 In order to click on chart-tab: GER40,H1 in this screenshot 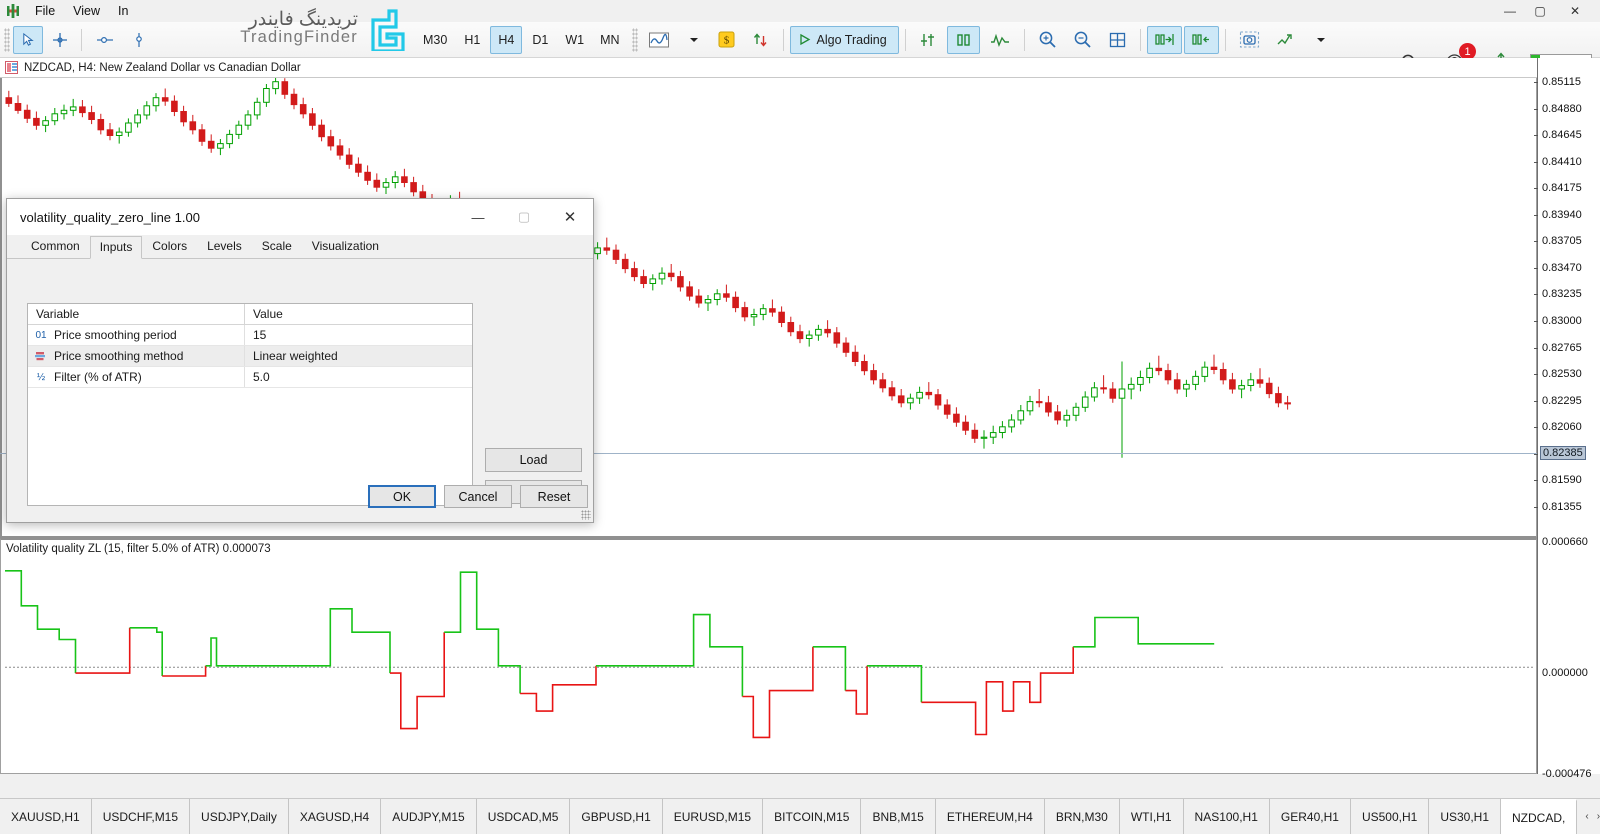, I will do `click(1310, 816)`.